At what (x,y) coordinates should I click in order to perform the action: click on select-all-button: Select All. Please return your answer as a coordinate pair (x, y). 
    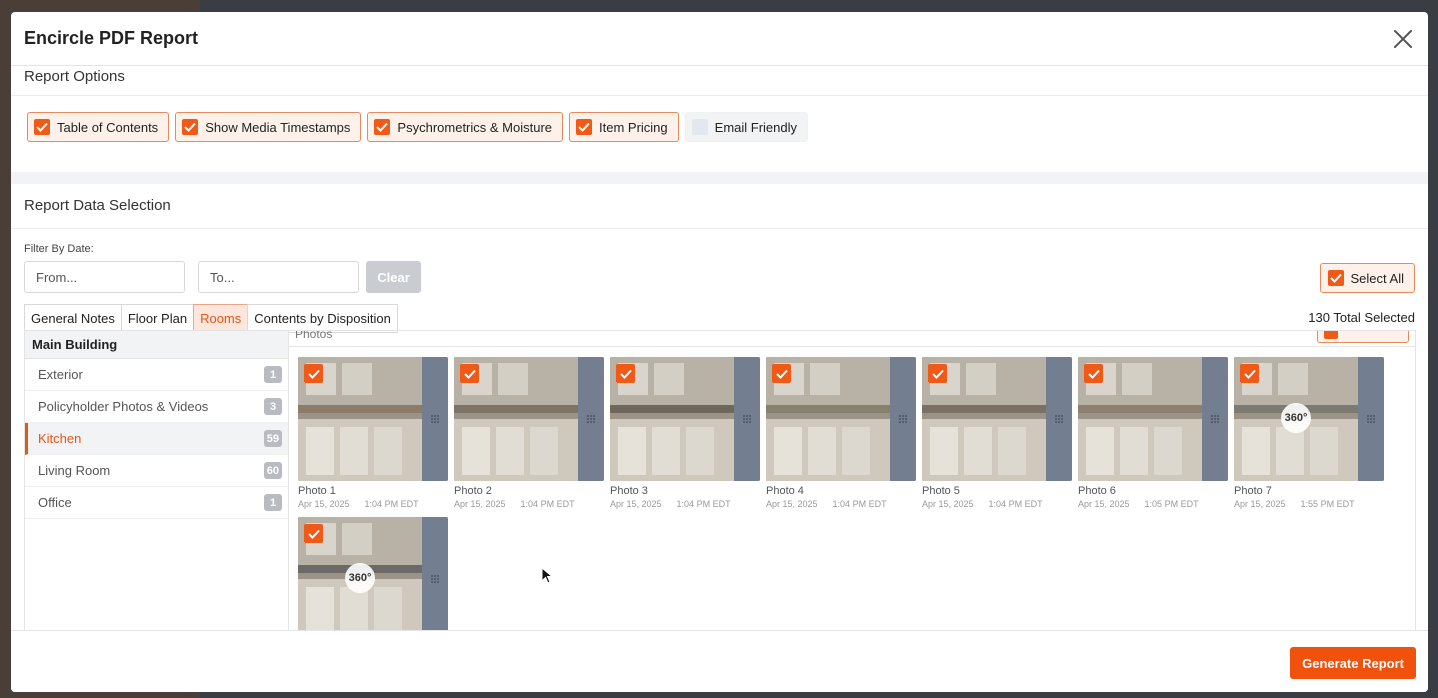
    Looking at the image, I should click on (1367, 278).